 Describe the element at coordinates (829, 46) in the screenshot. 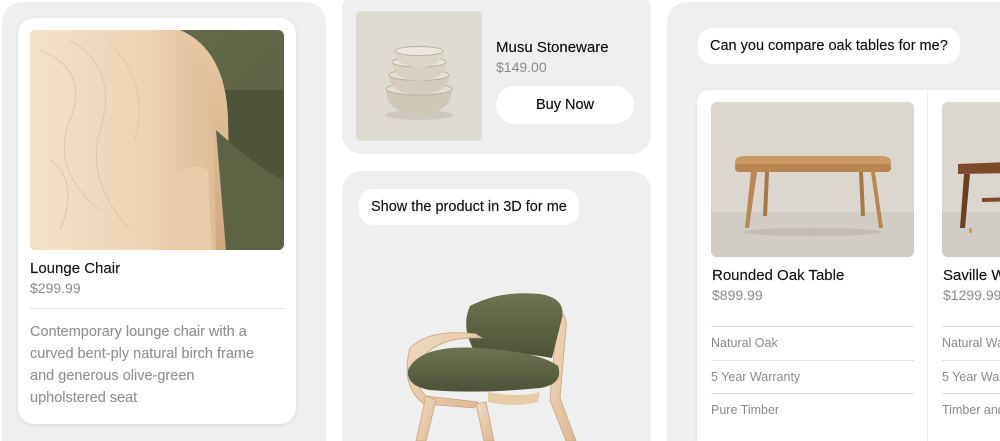

I see `chat-message-bubble: Can you compare oak tables for me?` at that location.